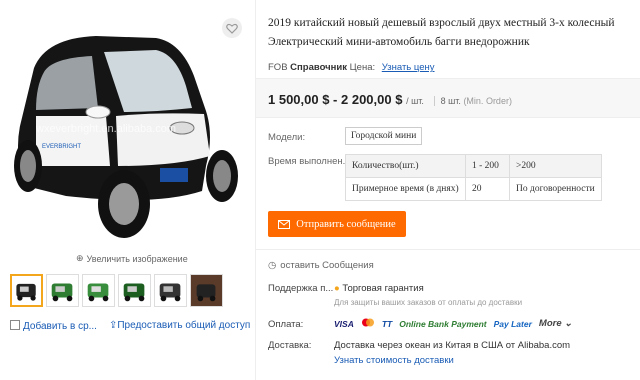 The height and width of the screenshot is (380, 640). What do you see at coordinates (550, 323) in the screenshot?
I see `more-label: More` at bounding box center [550, 323].